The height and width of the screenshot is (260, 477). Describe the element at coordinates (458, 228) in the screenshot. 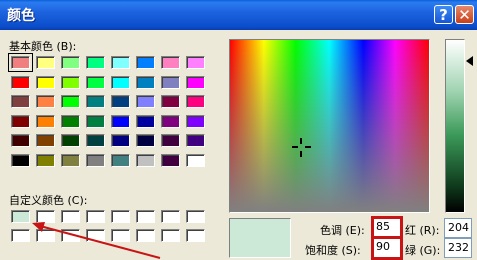

I see `red-field: 204` at that location.